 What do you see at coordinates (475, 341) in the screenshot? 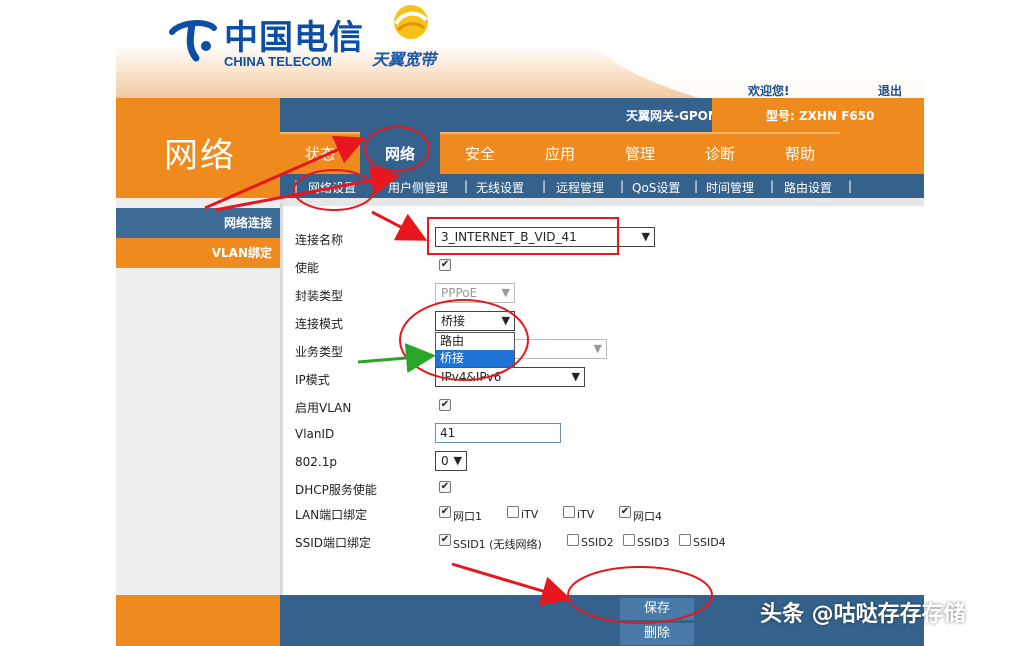
I see `mode-option-route: 路由` at bounding box center [475, 341].